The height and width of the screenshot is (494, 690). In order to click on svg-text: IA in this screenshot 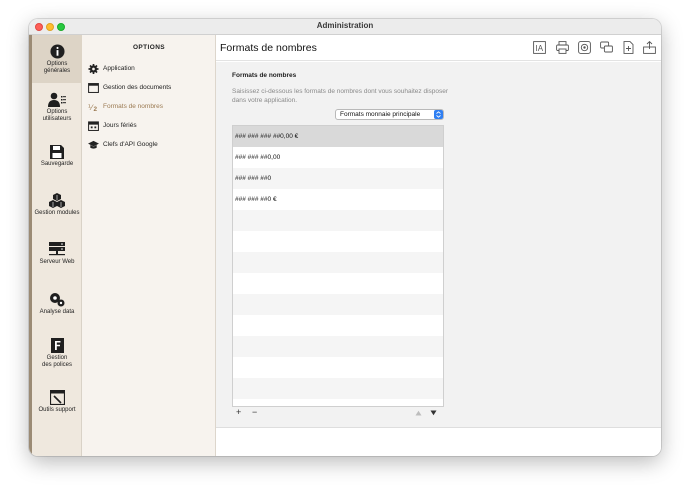, I will do `click(540, 48)`.